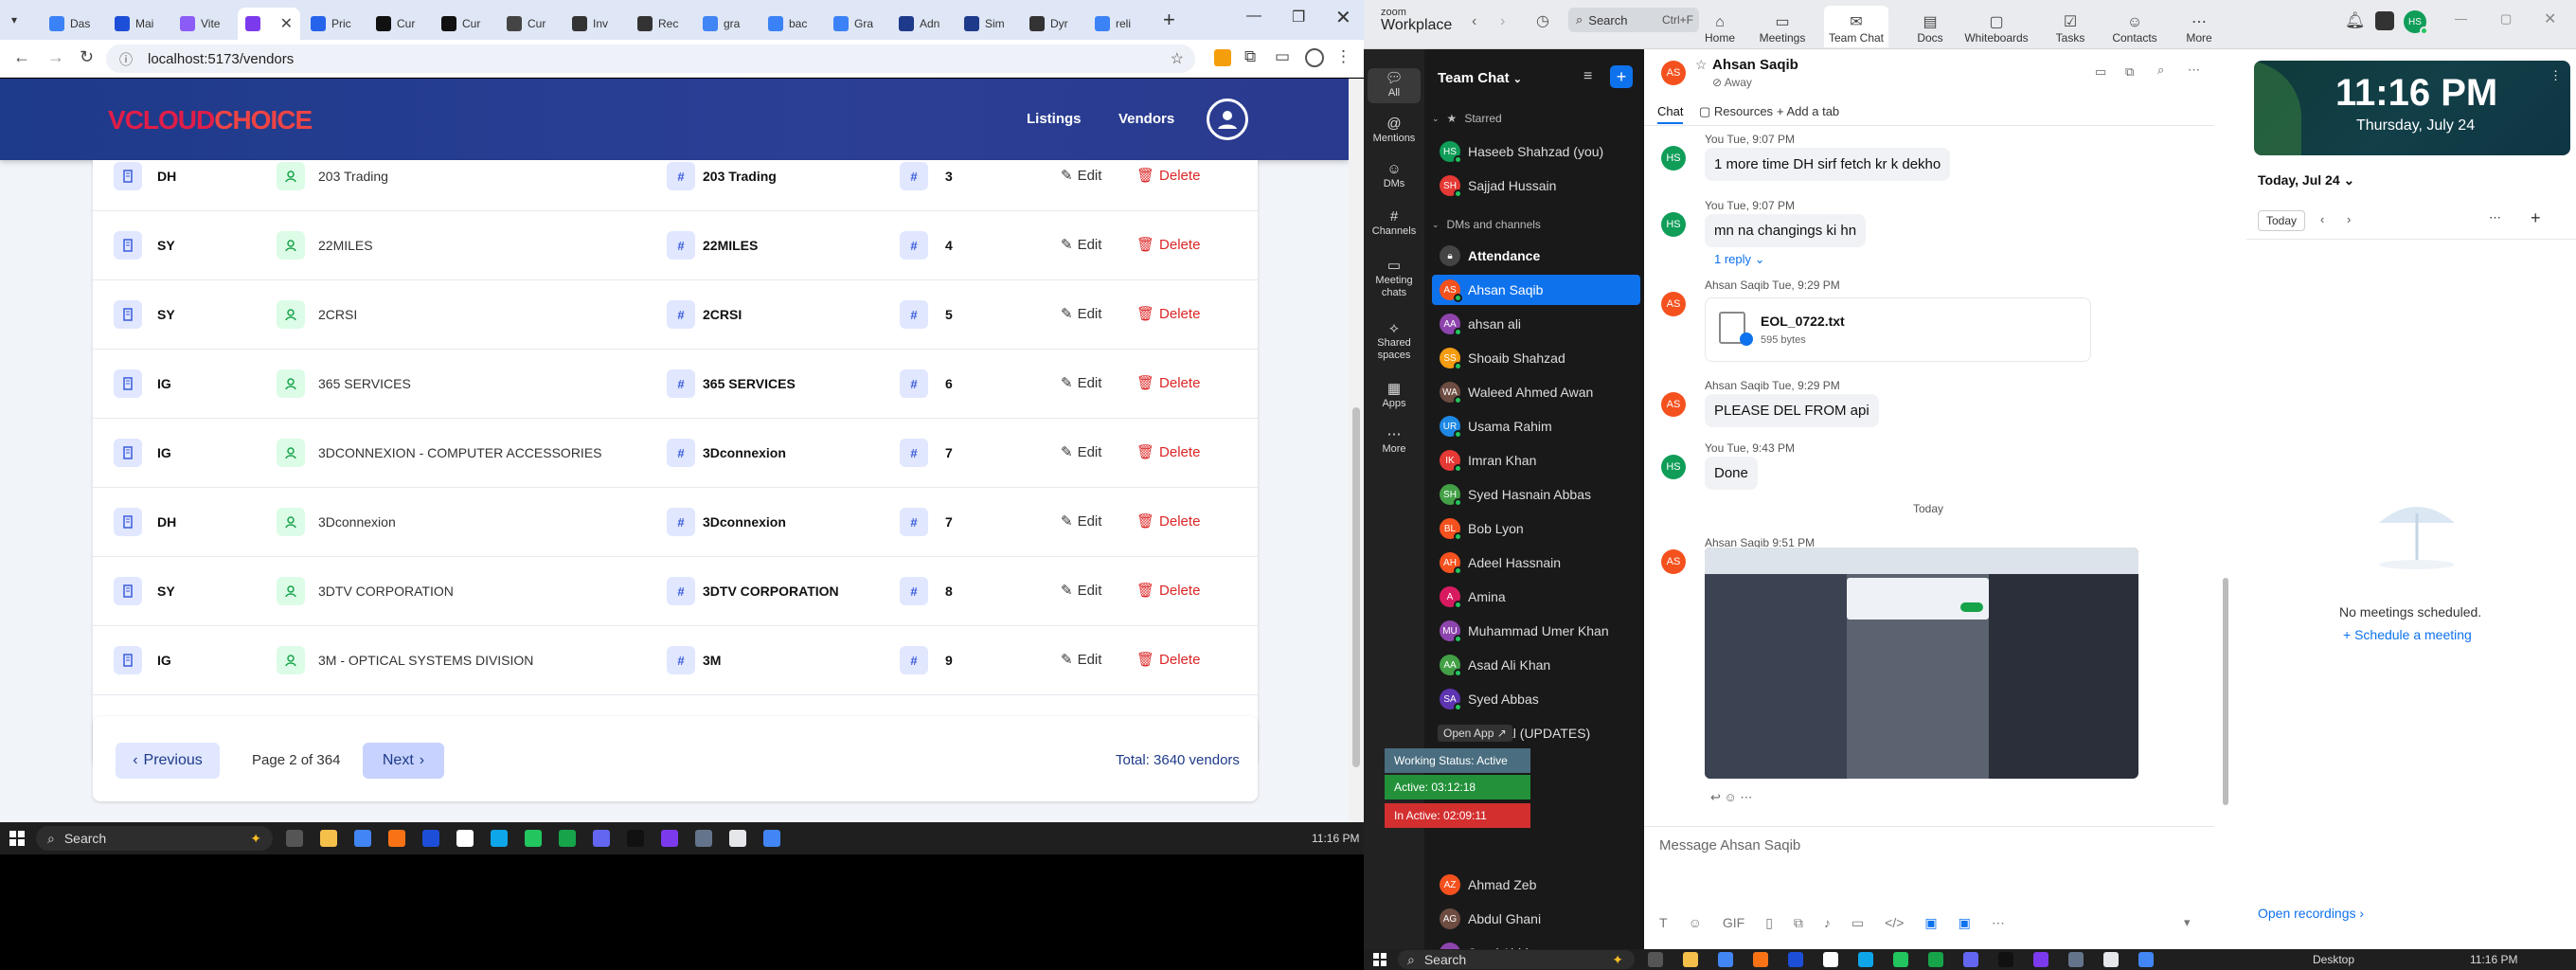 Image resolution: width=2576 pixels, height=970 pixels. What do you see at coordinates (465, 24) in the screenshot?
I see `browser-tab: Cur` at bounding box center [465, 24].